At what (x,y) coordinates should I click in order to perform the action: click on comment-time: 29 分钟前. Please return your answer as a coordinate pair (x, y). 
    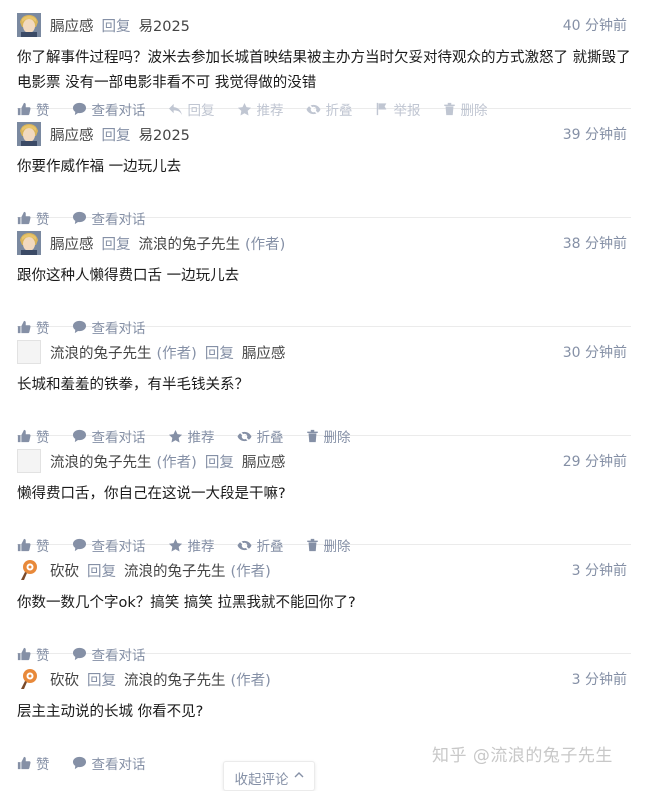
    Looking at the image, I should click on (594, 462).